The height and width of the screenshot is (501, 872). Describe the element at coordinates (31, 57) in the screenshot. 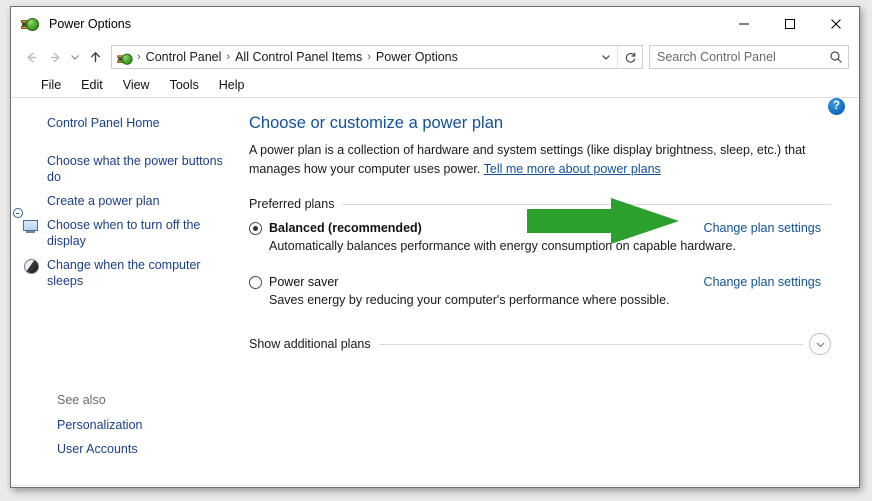

I see `back-button` at that location.